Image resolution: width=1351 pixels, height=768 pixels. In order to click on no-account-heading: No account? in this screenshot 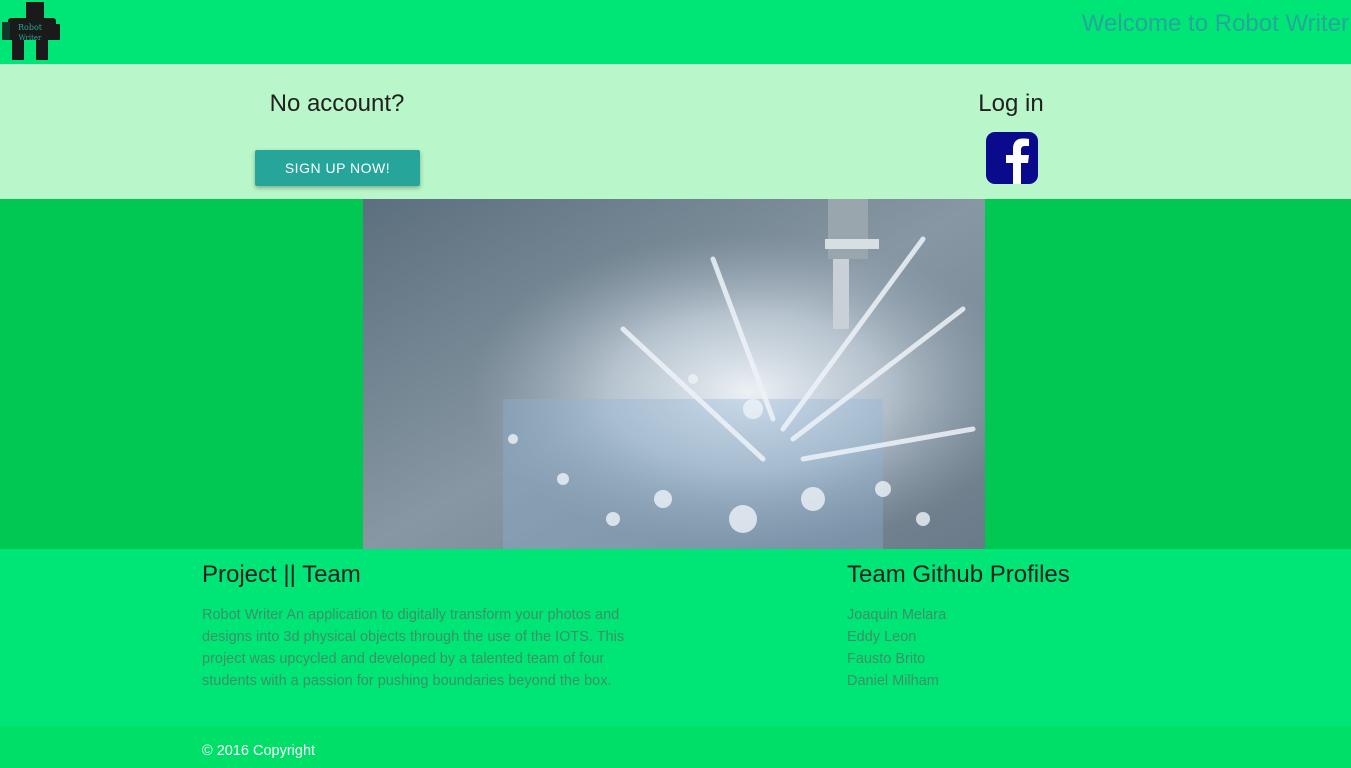, I will do `click(337, 103)`.